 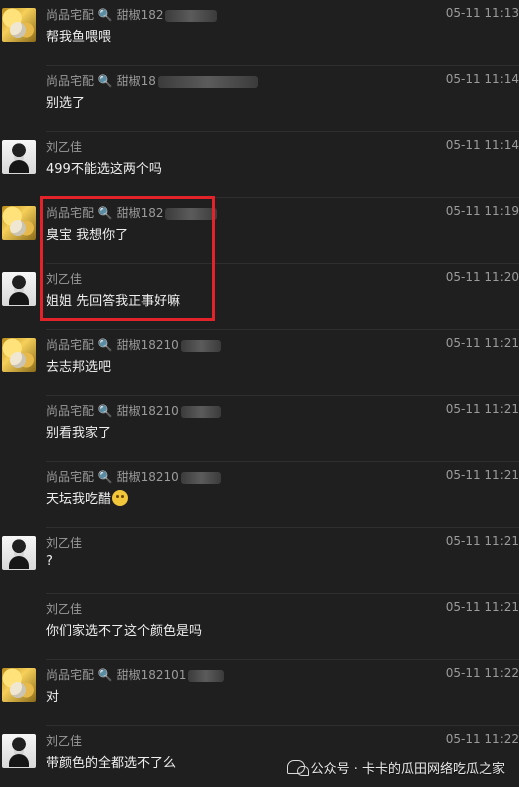 I want to click on message-row: 尚品宅配 🔍 甜椒182 05-11 11:19 臭宝 我想你了, so click(x=259, y=231).